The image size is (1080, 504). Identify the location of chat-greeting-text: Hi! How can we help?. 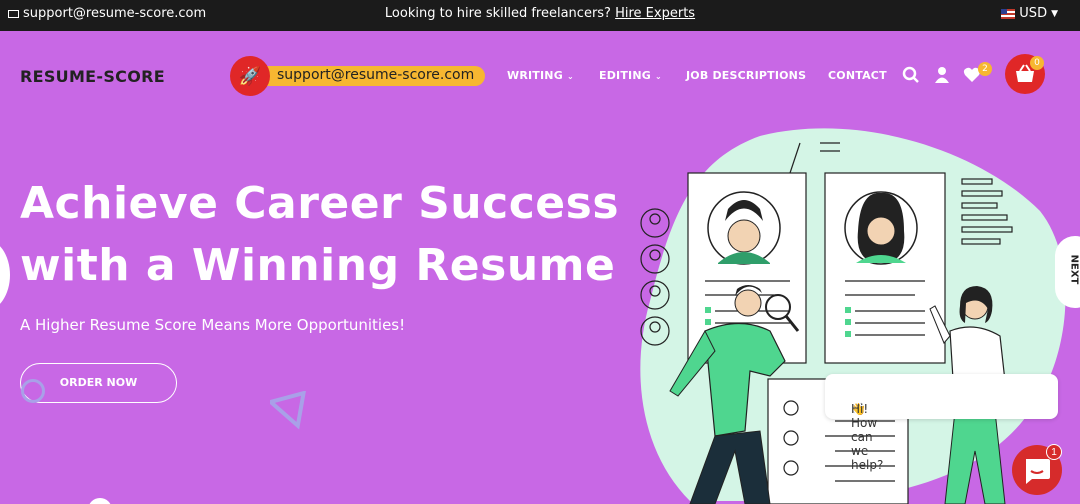
(867, 437).